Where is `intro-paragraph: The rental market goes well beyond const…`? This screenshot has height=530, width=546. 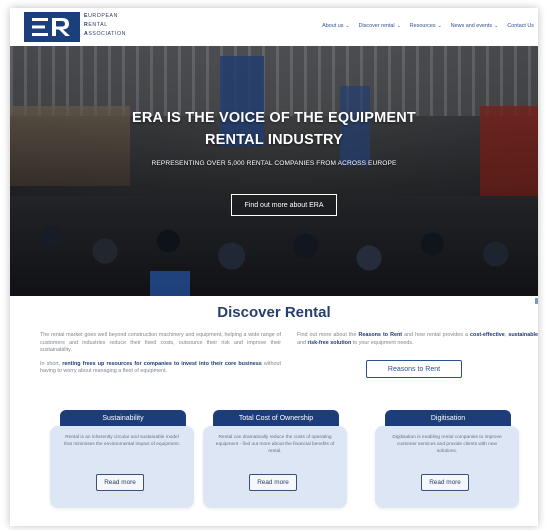 intro-paragraph: The rental market goes well beyond const… is located at coordinates (160, 343).